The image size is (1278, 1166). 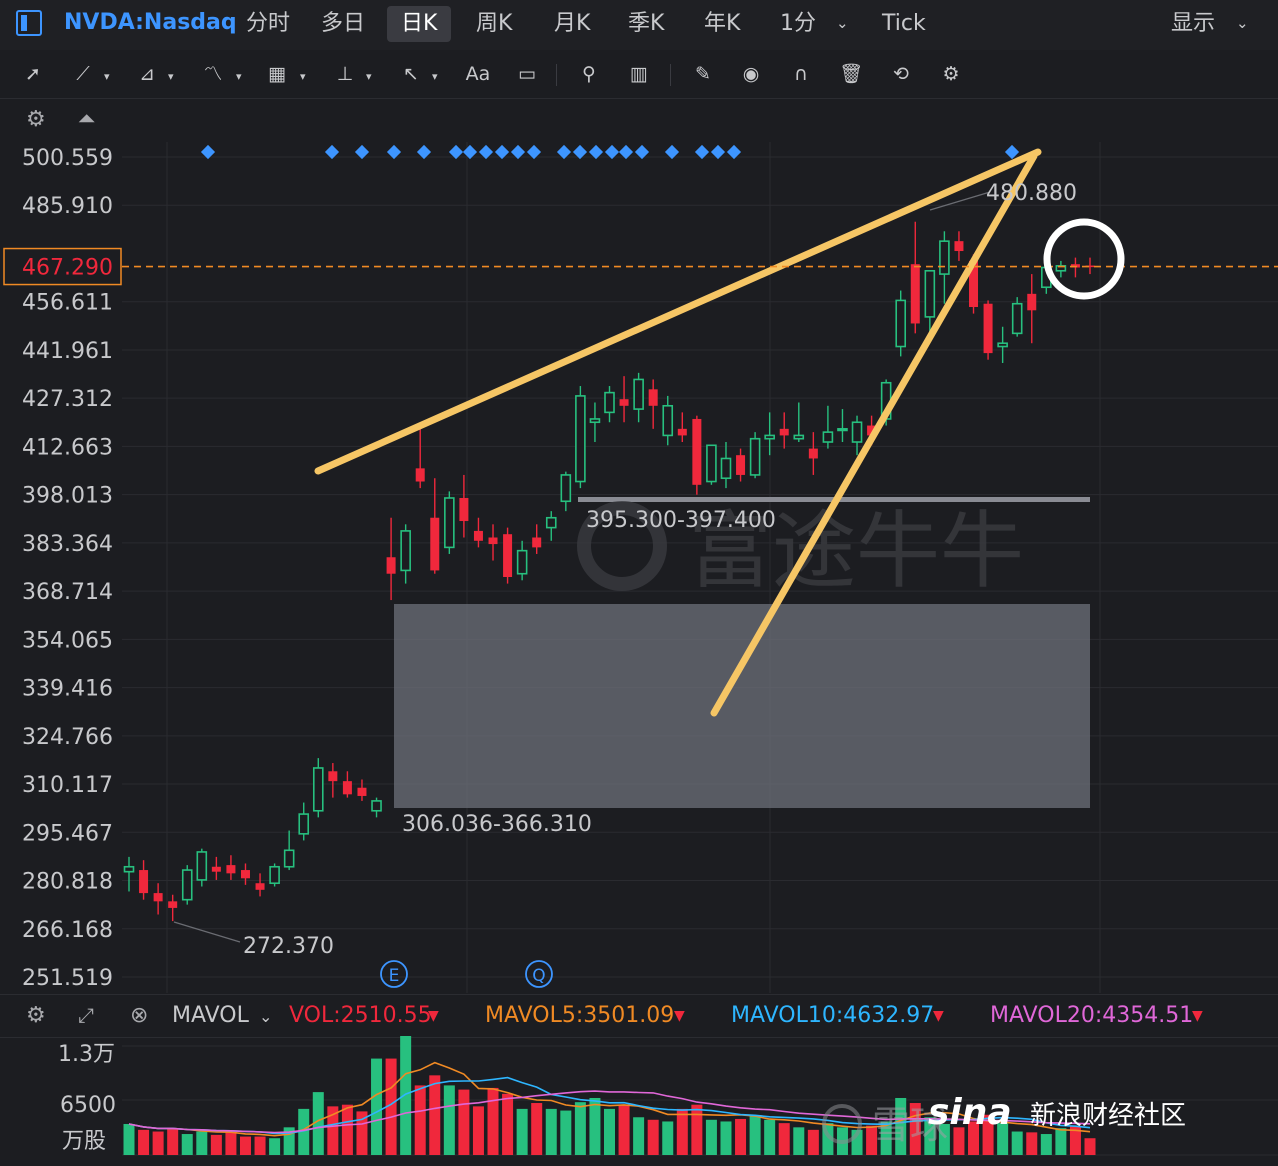 I want to click on fibonacci-tool-icon: ▦, so click(x=277, y=74).